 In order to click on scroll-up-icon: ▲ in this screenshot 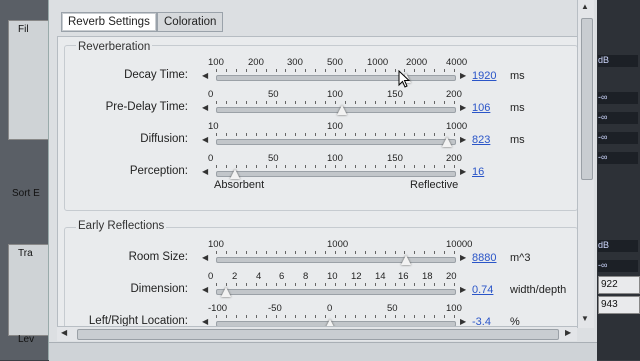, I will do `click(585, 6)`.